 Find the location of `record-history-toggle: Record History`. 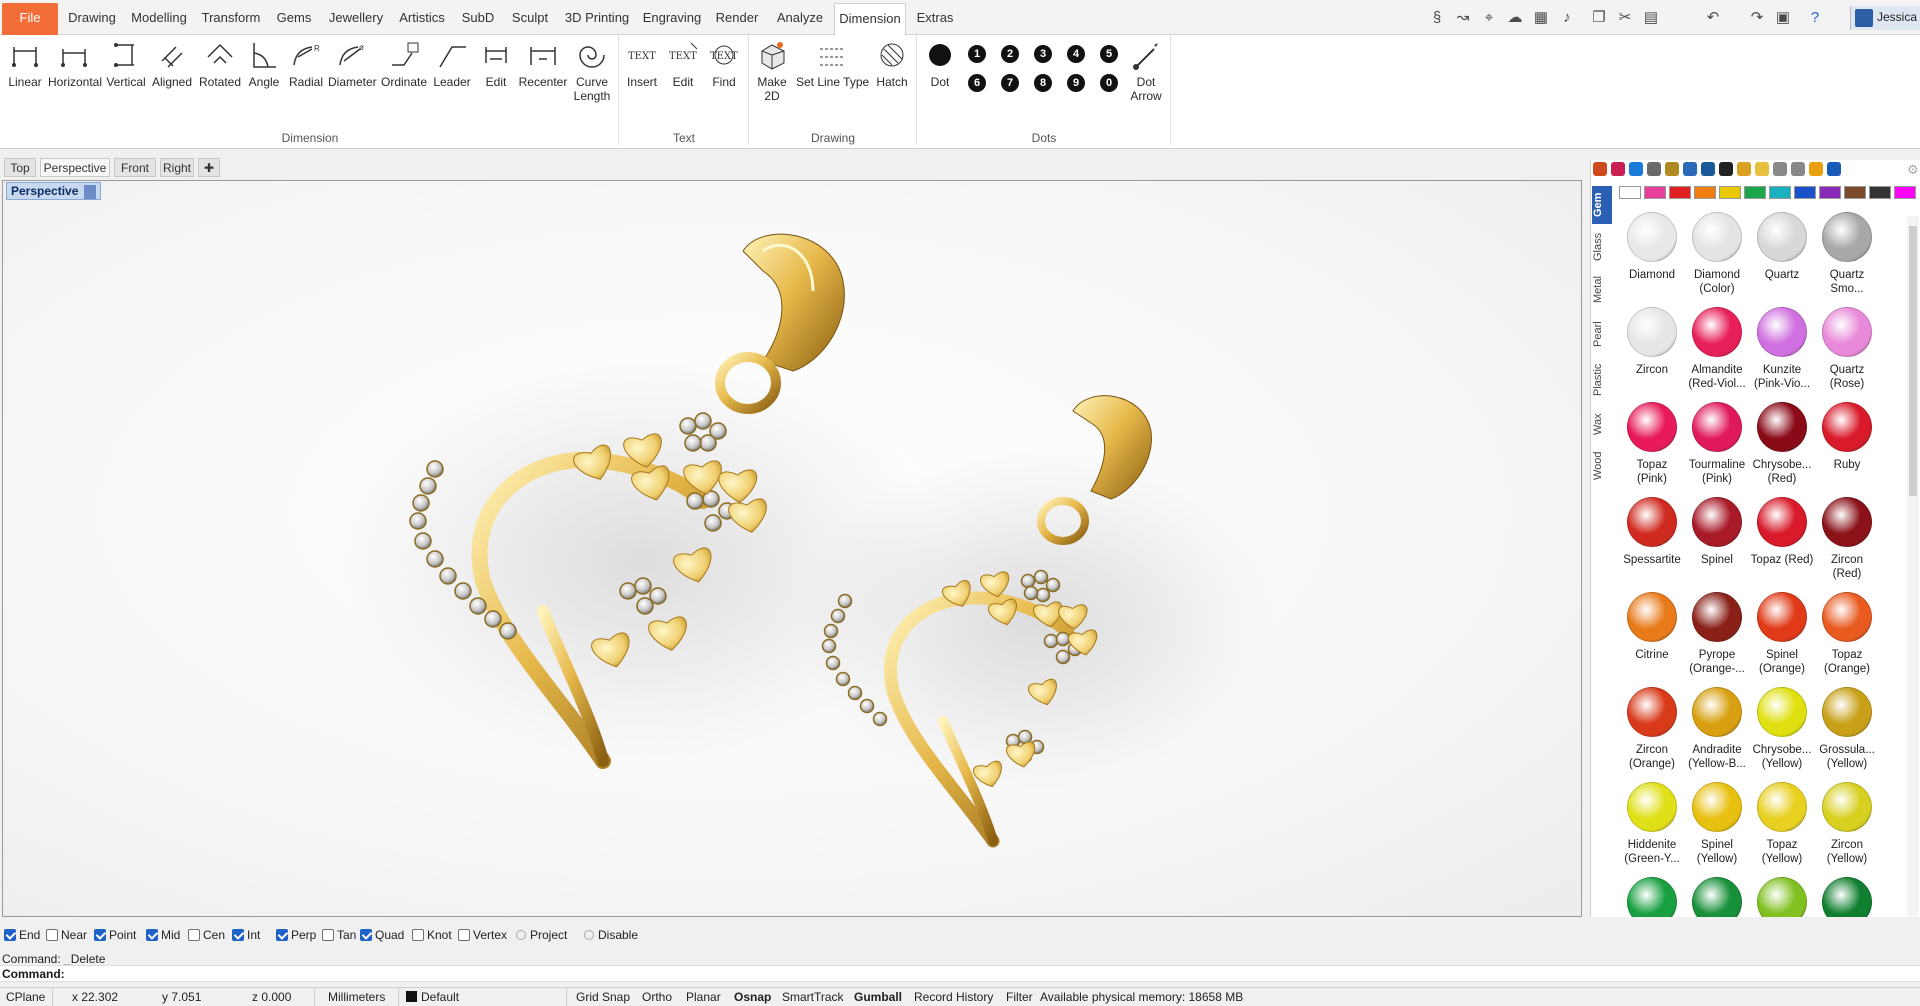

record-history-toggle: Record History is located at coordinates (953, 997).